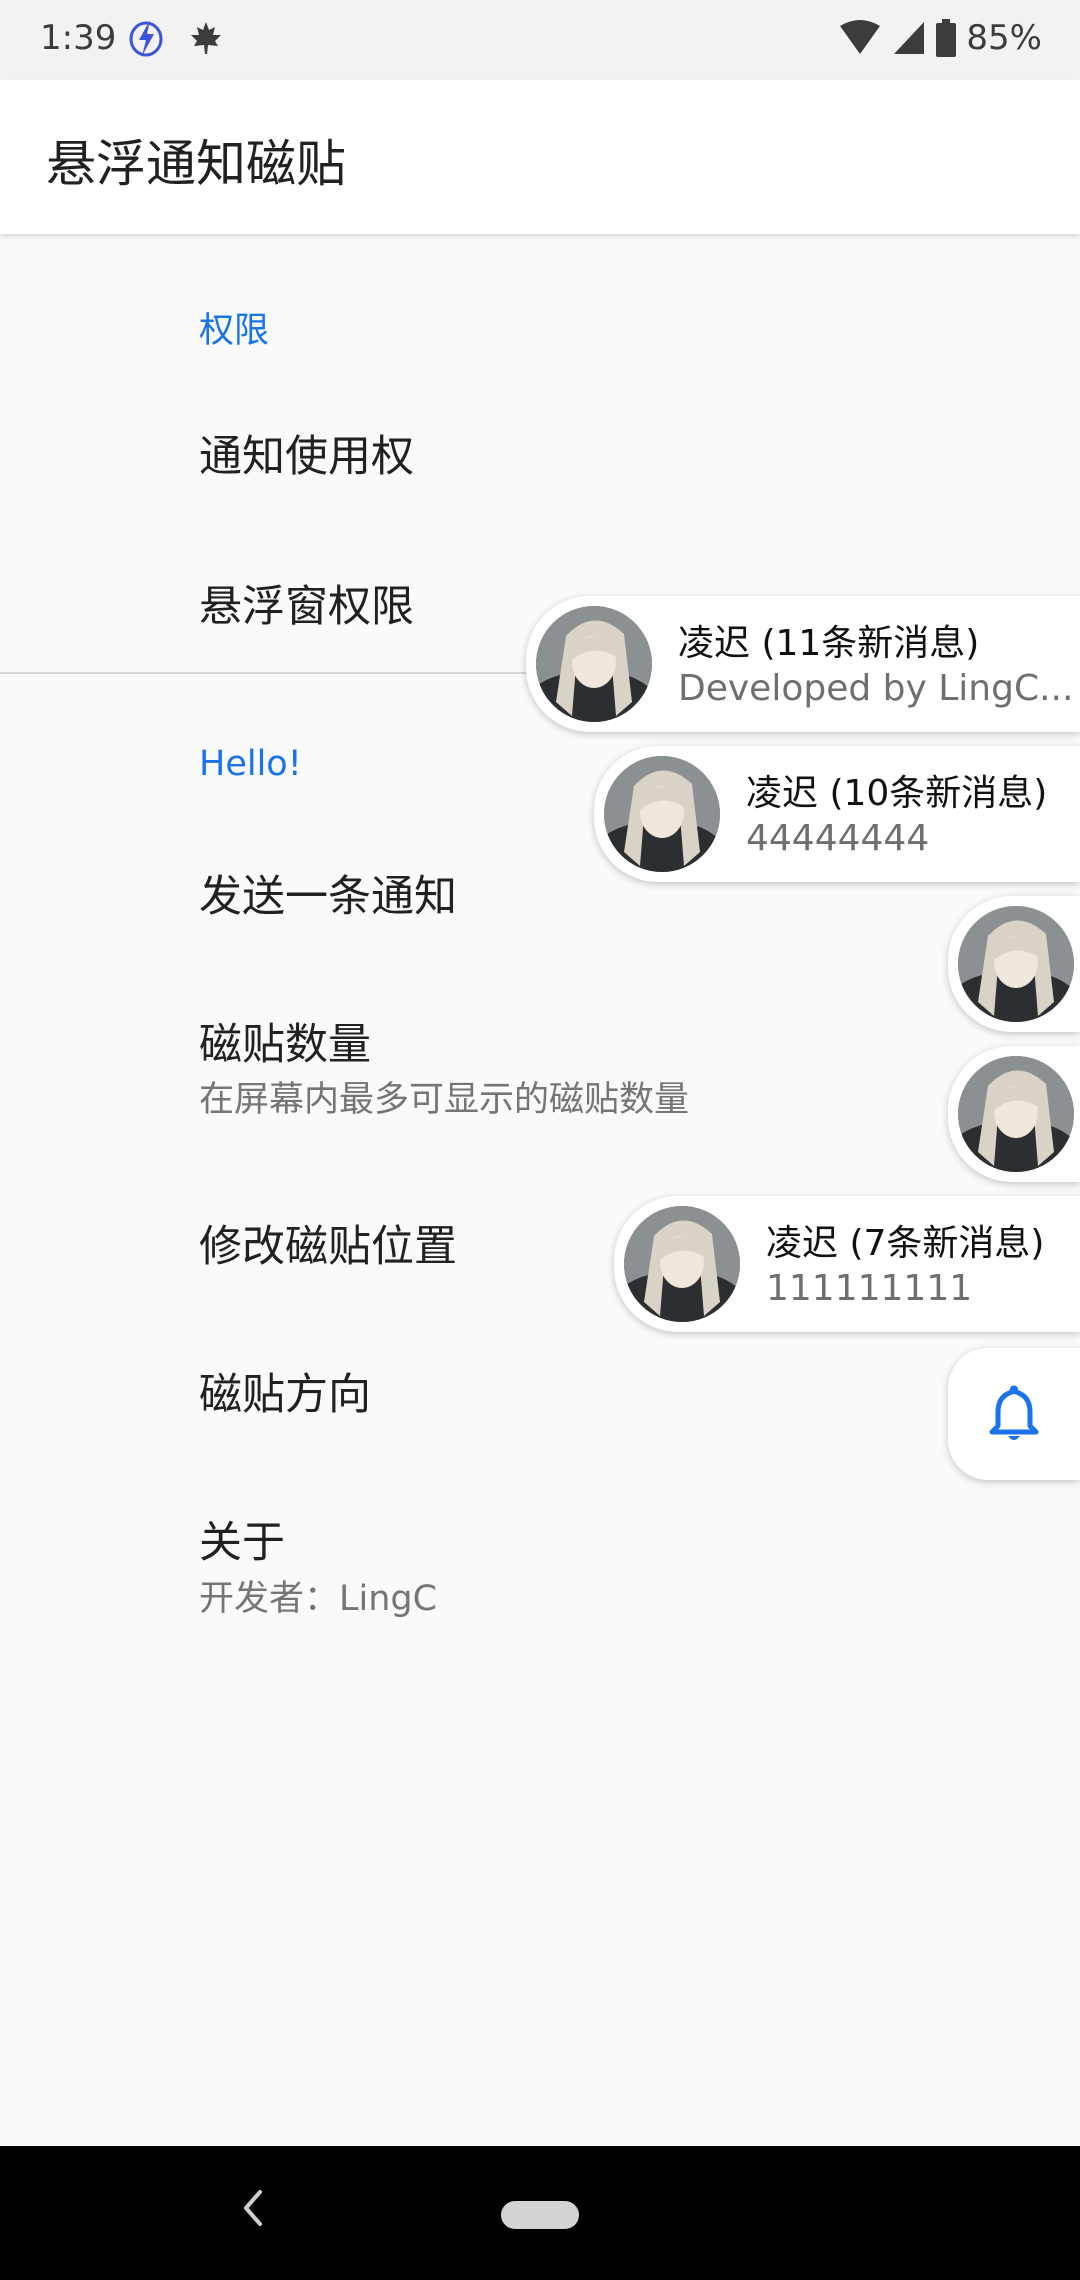 The height and width of the screenshot is (2280, 1080). Describe the element at coordinates (444, 1100) in the screenshot. I see `pref-tile-count-summary: 在屏幕内最多可显示的磁贴数量` at that location.